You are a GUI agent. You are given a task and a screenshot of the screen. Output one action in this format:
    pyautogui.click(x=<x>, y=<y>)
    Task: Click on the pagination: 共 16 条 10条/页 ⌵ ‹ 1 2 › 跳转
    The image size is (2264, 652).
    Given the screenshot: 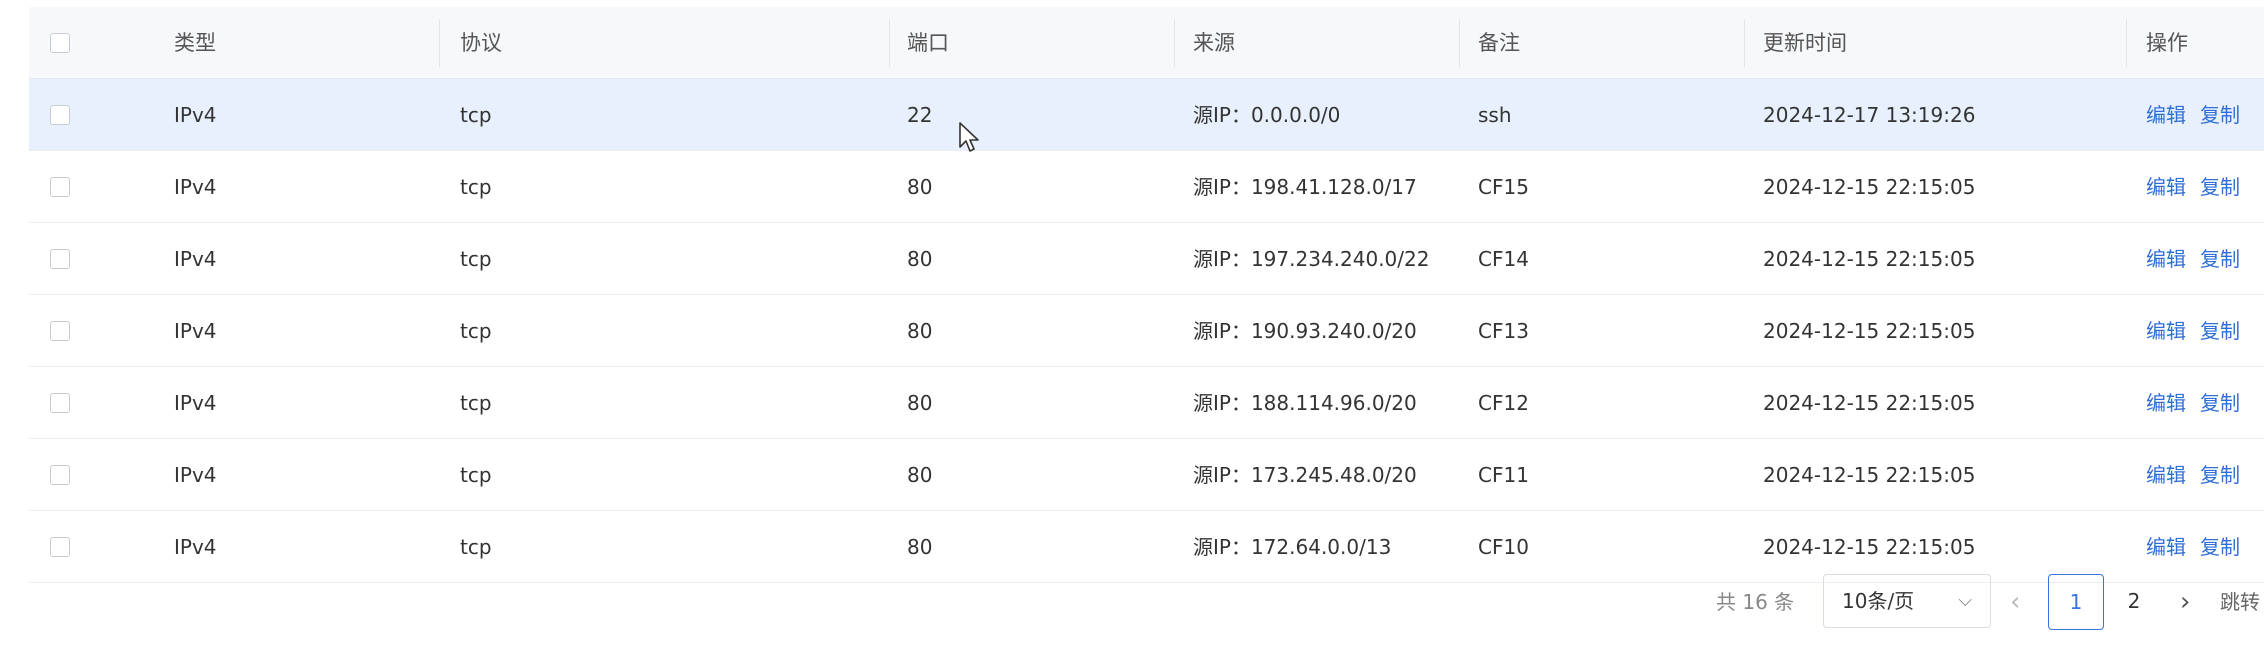 What is the action you would take?
    pyautogui.click(x=1982, y=602)
    